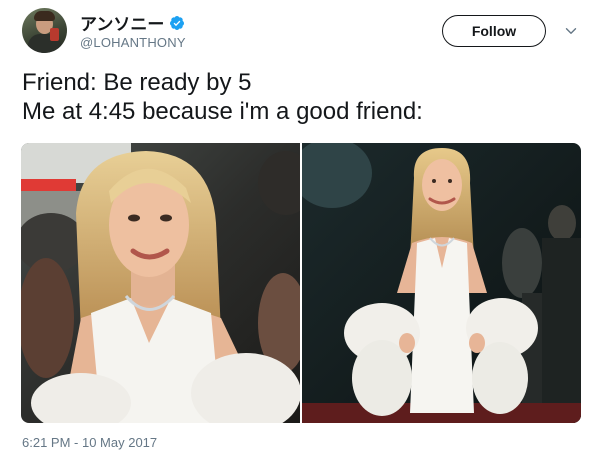 Image resolution: width=615 pixels, height=458 pixels. What do you see at coordinates (494, 31) in the screenshot?
I see `follow-button: Follow` at bounding box center [494, 31].